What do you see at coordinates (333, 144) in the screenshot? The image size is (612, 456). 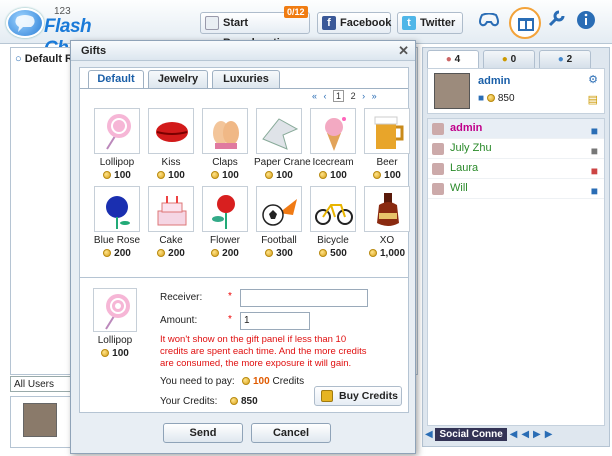 I see `gift-item: Icecream 100` at bounding box center [333, 144].